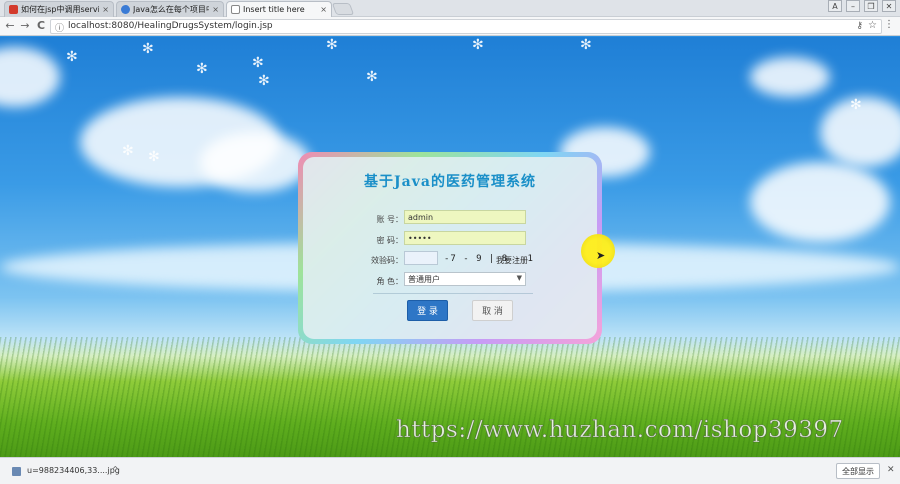 The image size is (900, 484). Describe the element at coordinates (235, 9) in the screenshot. I see `page-favicon-icon` at that location.